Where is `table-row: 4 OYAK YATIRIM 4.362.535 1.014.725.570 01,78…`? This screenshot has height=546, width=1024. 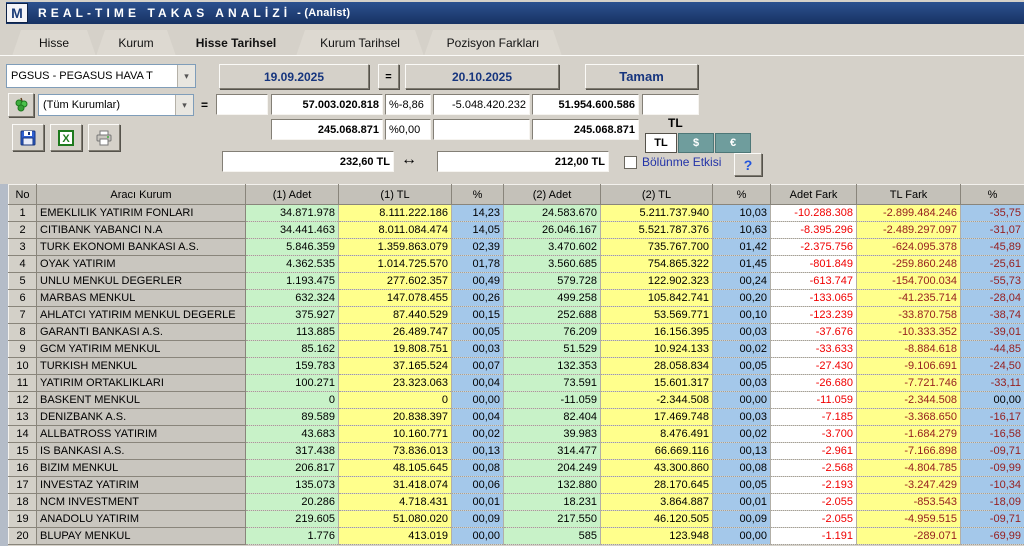 table-row: 4 OYAK YATIRIM 4.362.535 1.014.725.570 01,78… is located at coordinates (516, 264).